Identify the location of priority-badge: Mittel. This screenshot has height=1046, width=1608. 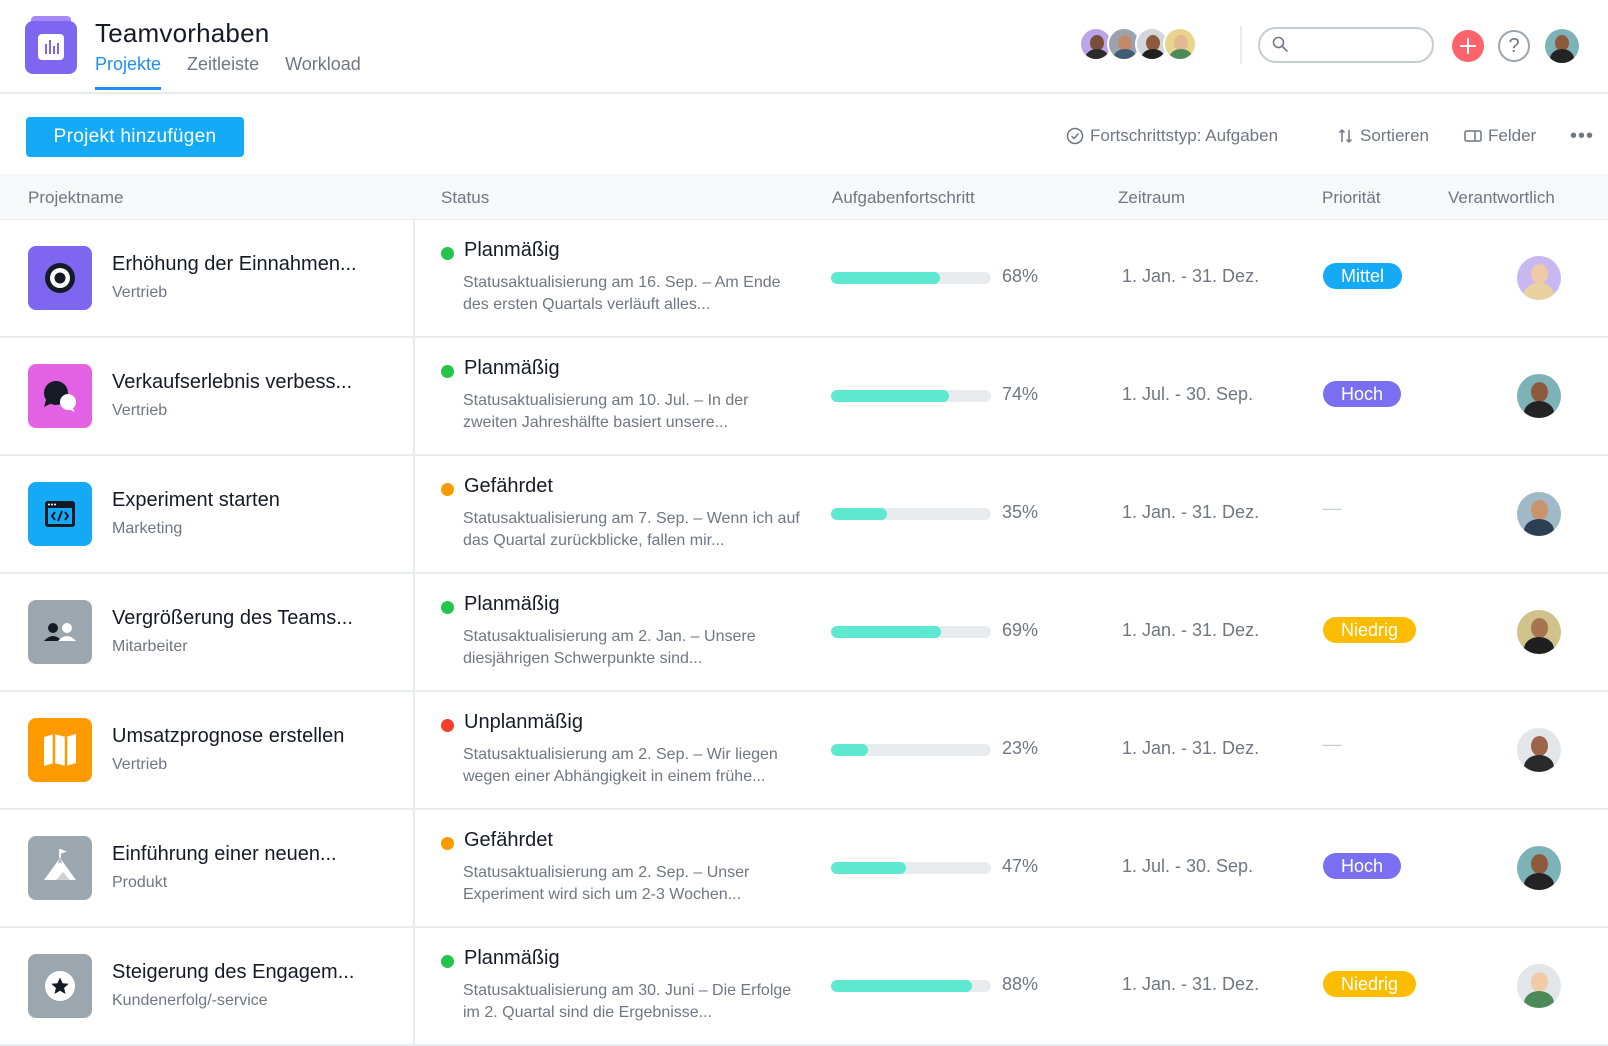
(1363, 276).